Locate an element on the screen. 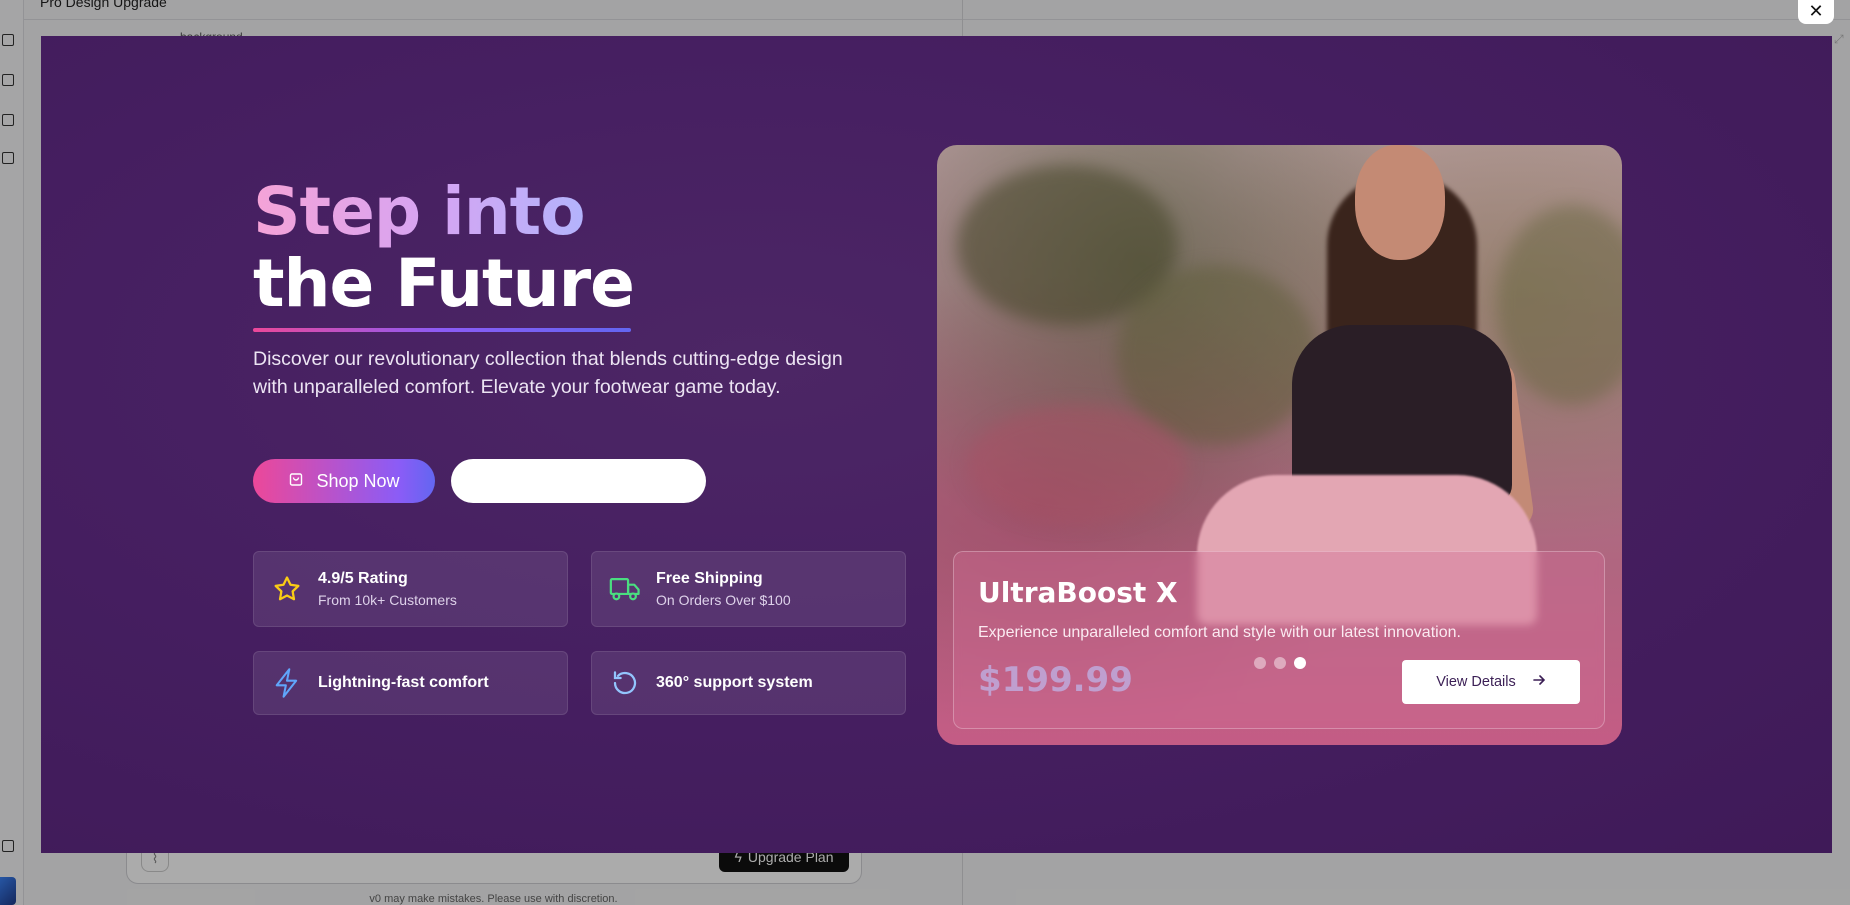 This screenshot has width=1850, height=905. shop-now-label: Shop Now is located at coordinates (358, 480).